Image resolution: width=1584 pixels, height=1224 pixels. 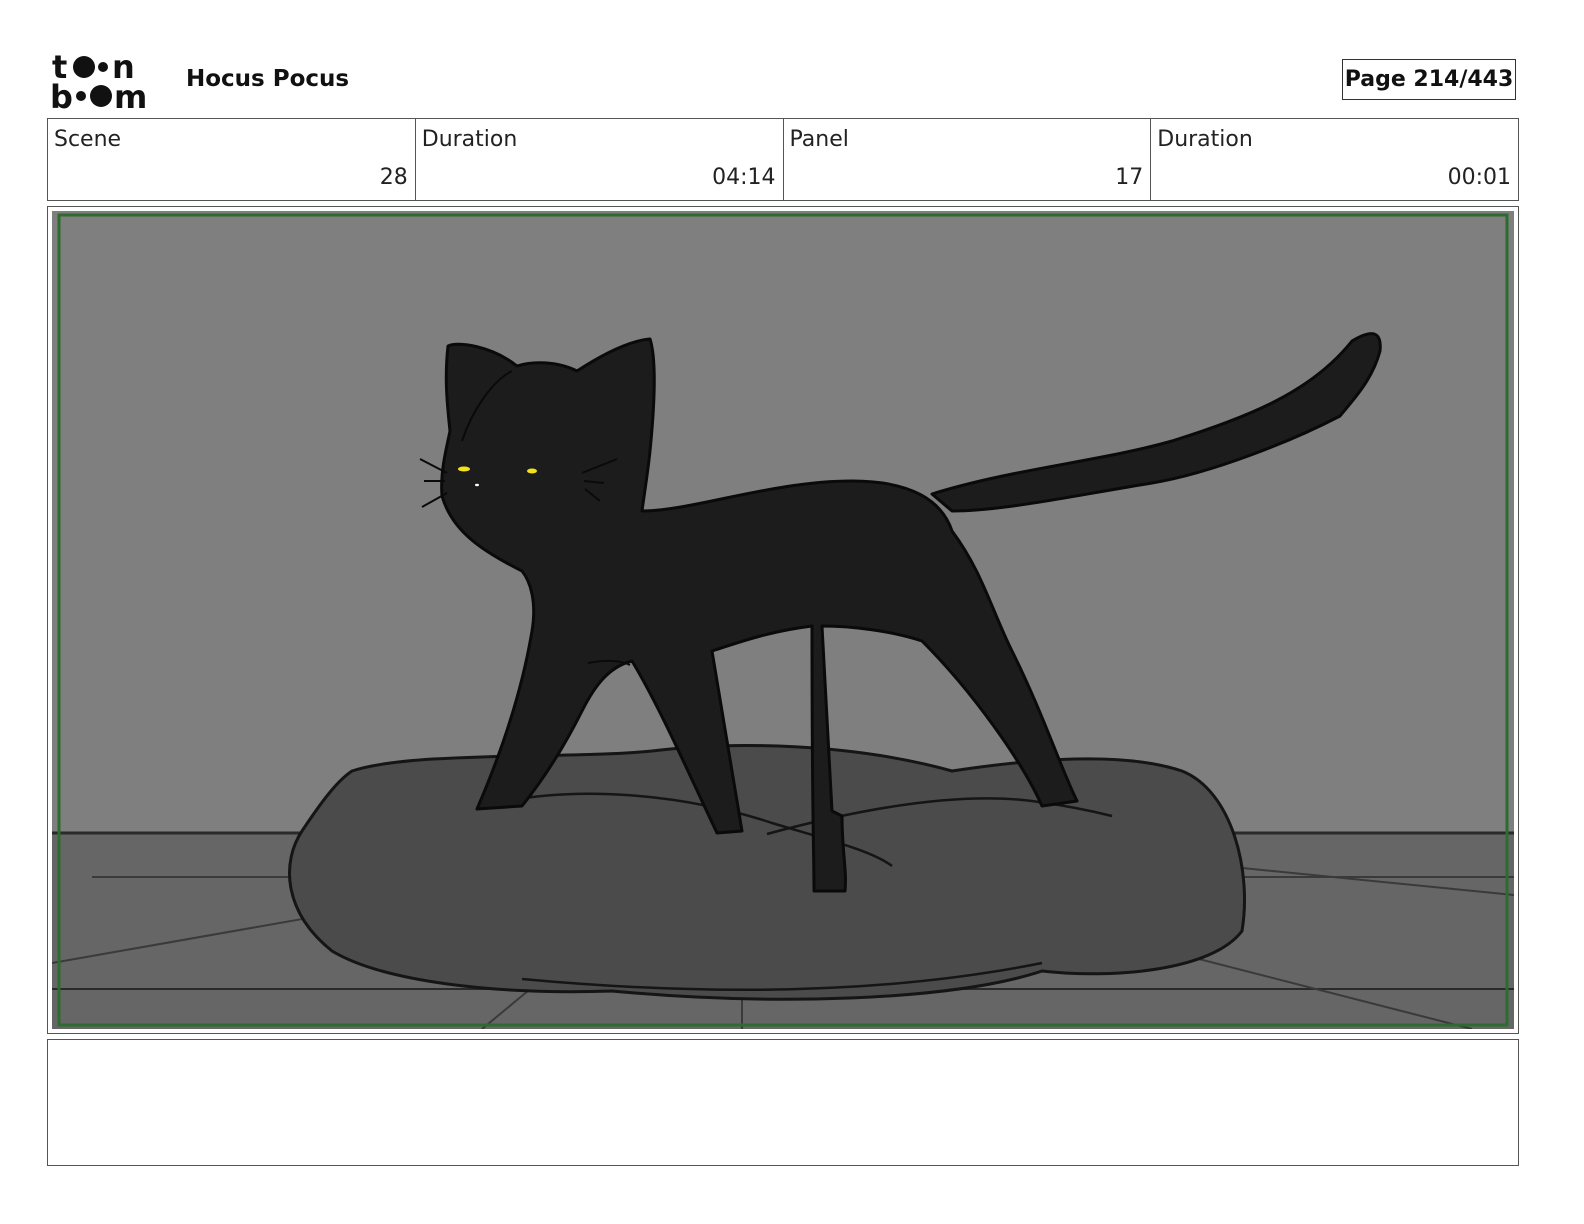 I want to click on toon-boom-logo: t n b m, so click(x=98, y=81).